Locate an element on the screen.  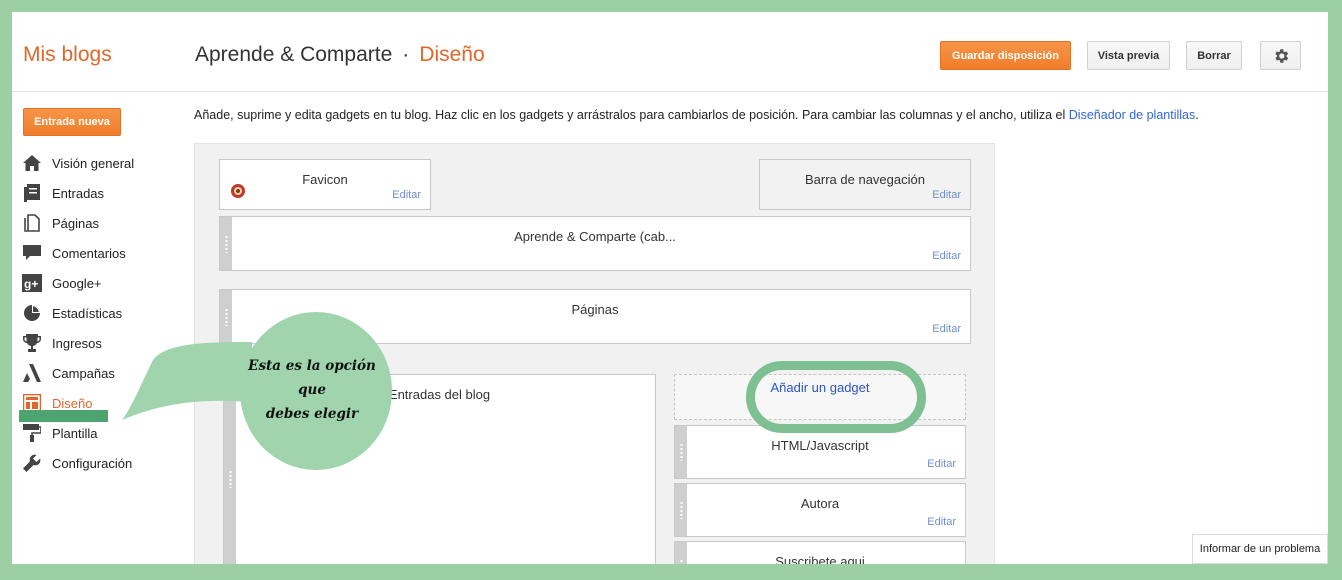
settings-button is located at coordinates (1280, 55).